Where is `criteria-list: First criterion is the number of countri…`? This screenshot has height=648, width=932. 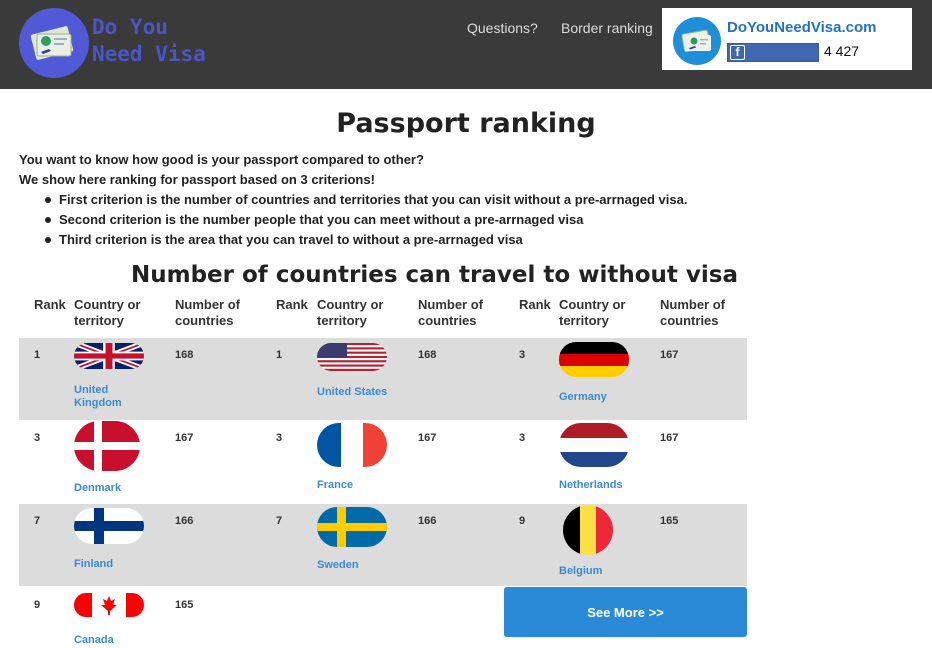 criteria-list: First criterion is the number of countri… is located at coordinates (366, 220).